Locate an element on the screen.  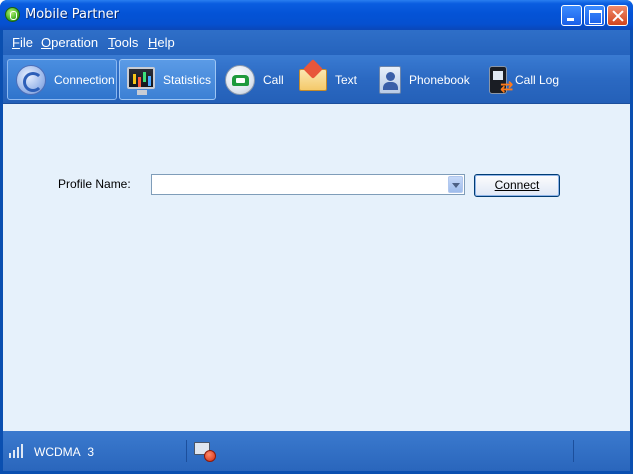
status-bar: WCDMA 3 is located at coordinates (316, 451).